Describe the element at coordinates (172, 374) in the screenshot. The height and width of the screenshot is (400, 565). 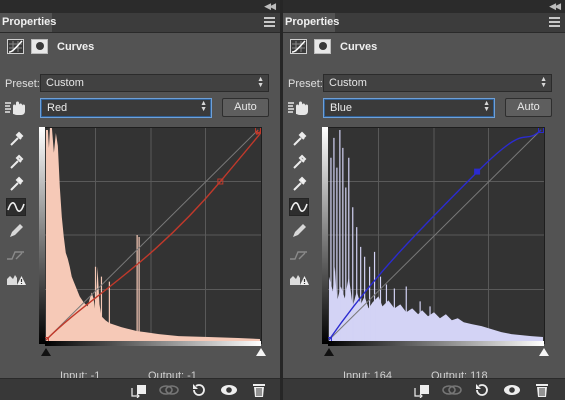
I see `output-readout: Output: -1` at that location.